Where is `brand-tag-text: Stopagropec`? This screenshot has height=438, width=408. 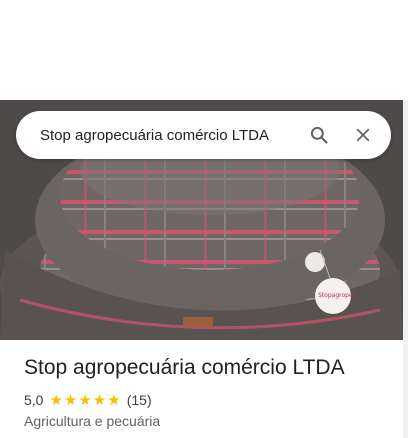
brand-tag-text: Stopagropec is located at coordinates (337, 295).